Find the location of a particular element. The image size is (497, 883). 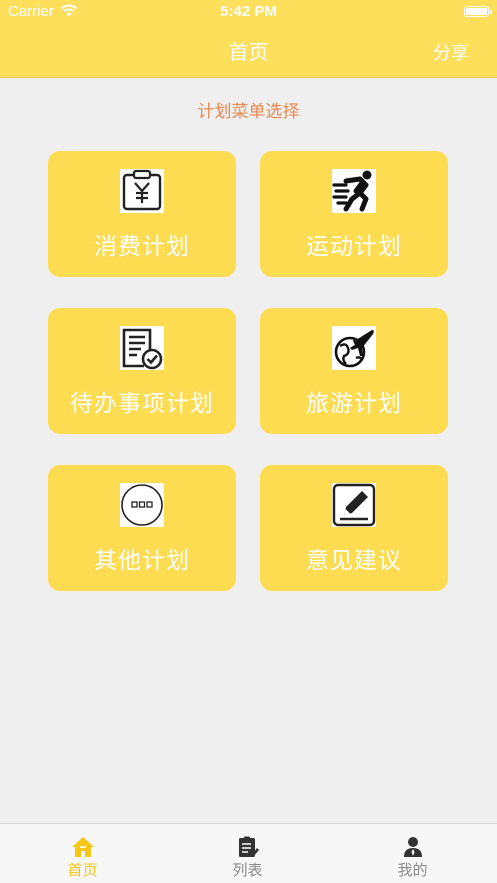

share-button: 分享 is located at coordinates (451, 52).